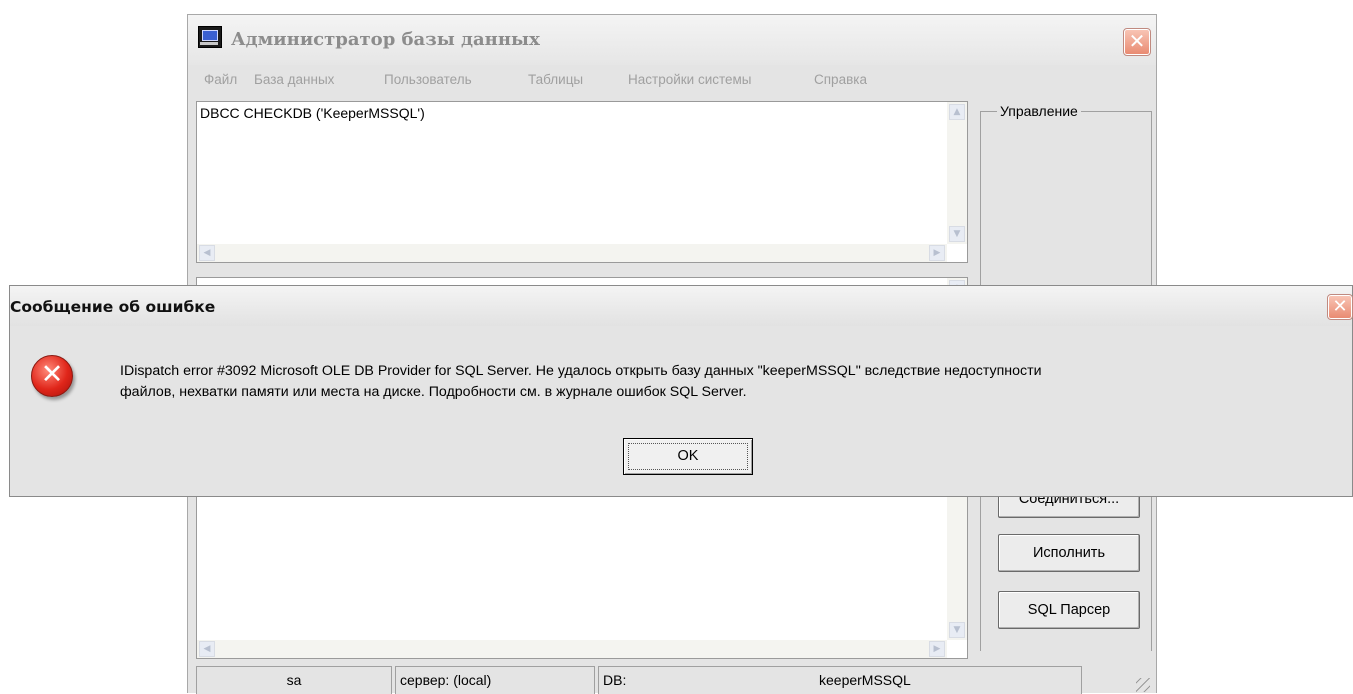  I want to click on status-db-label: DB:, so click(615, 680).